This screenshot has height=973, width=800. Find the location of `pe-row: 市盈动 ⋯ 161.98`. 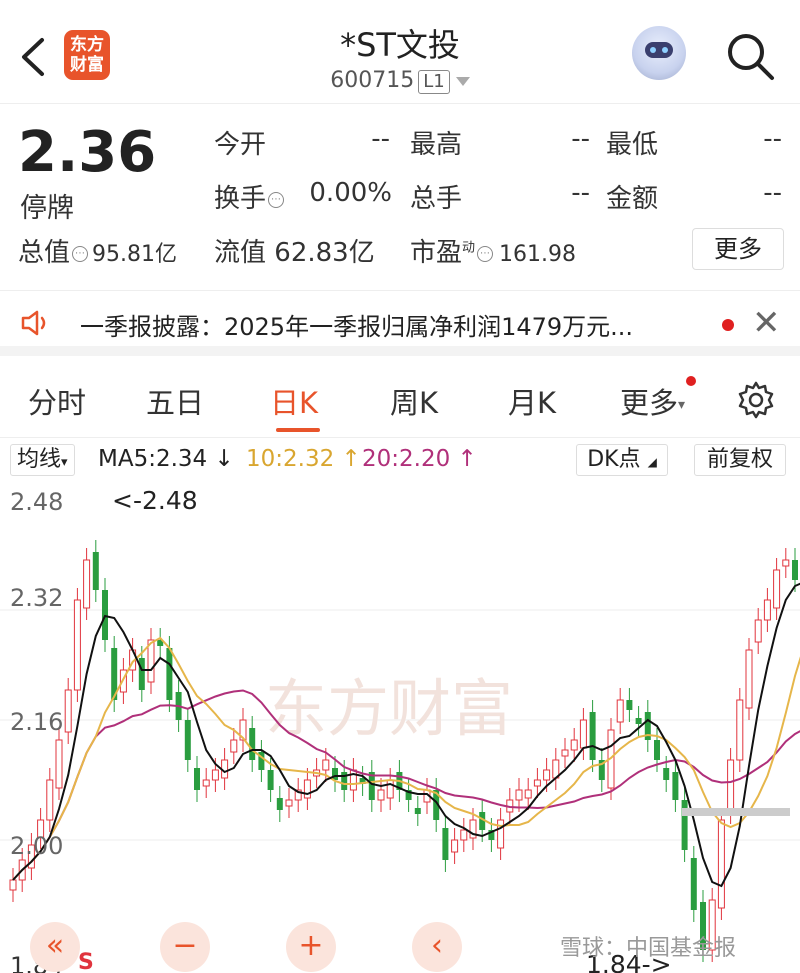

pe-row: 市盈动 ⋯ 161.98 is located at coordinates (493, 250).